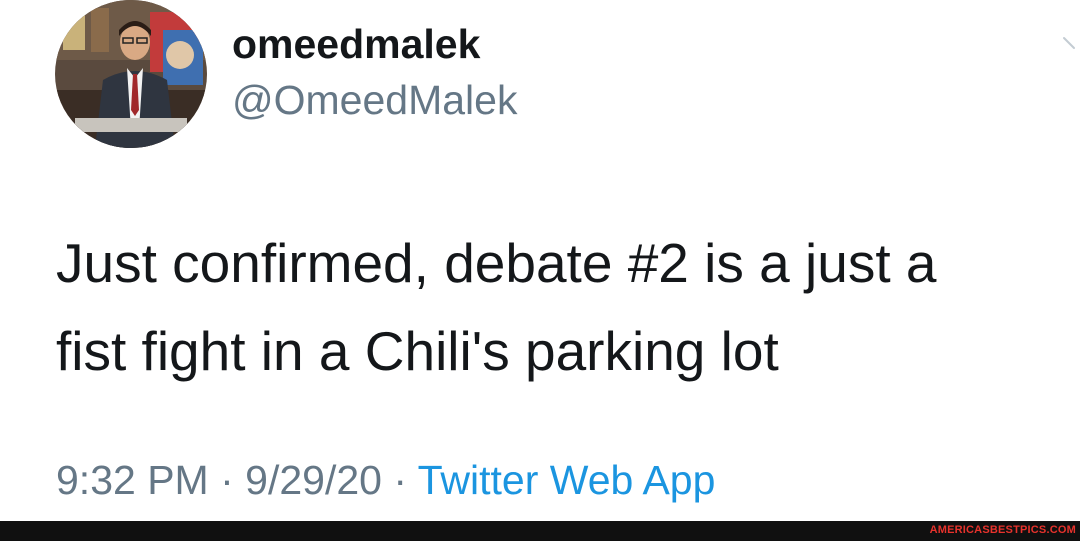  I want to click on tweet-date: 9/29/20, so click(313, 480).